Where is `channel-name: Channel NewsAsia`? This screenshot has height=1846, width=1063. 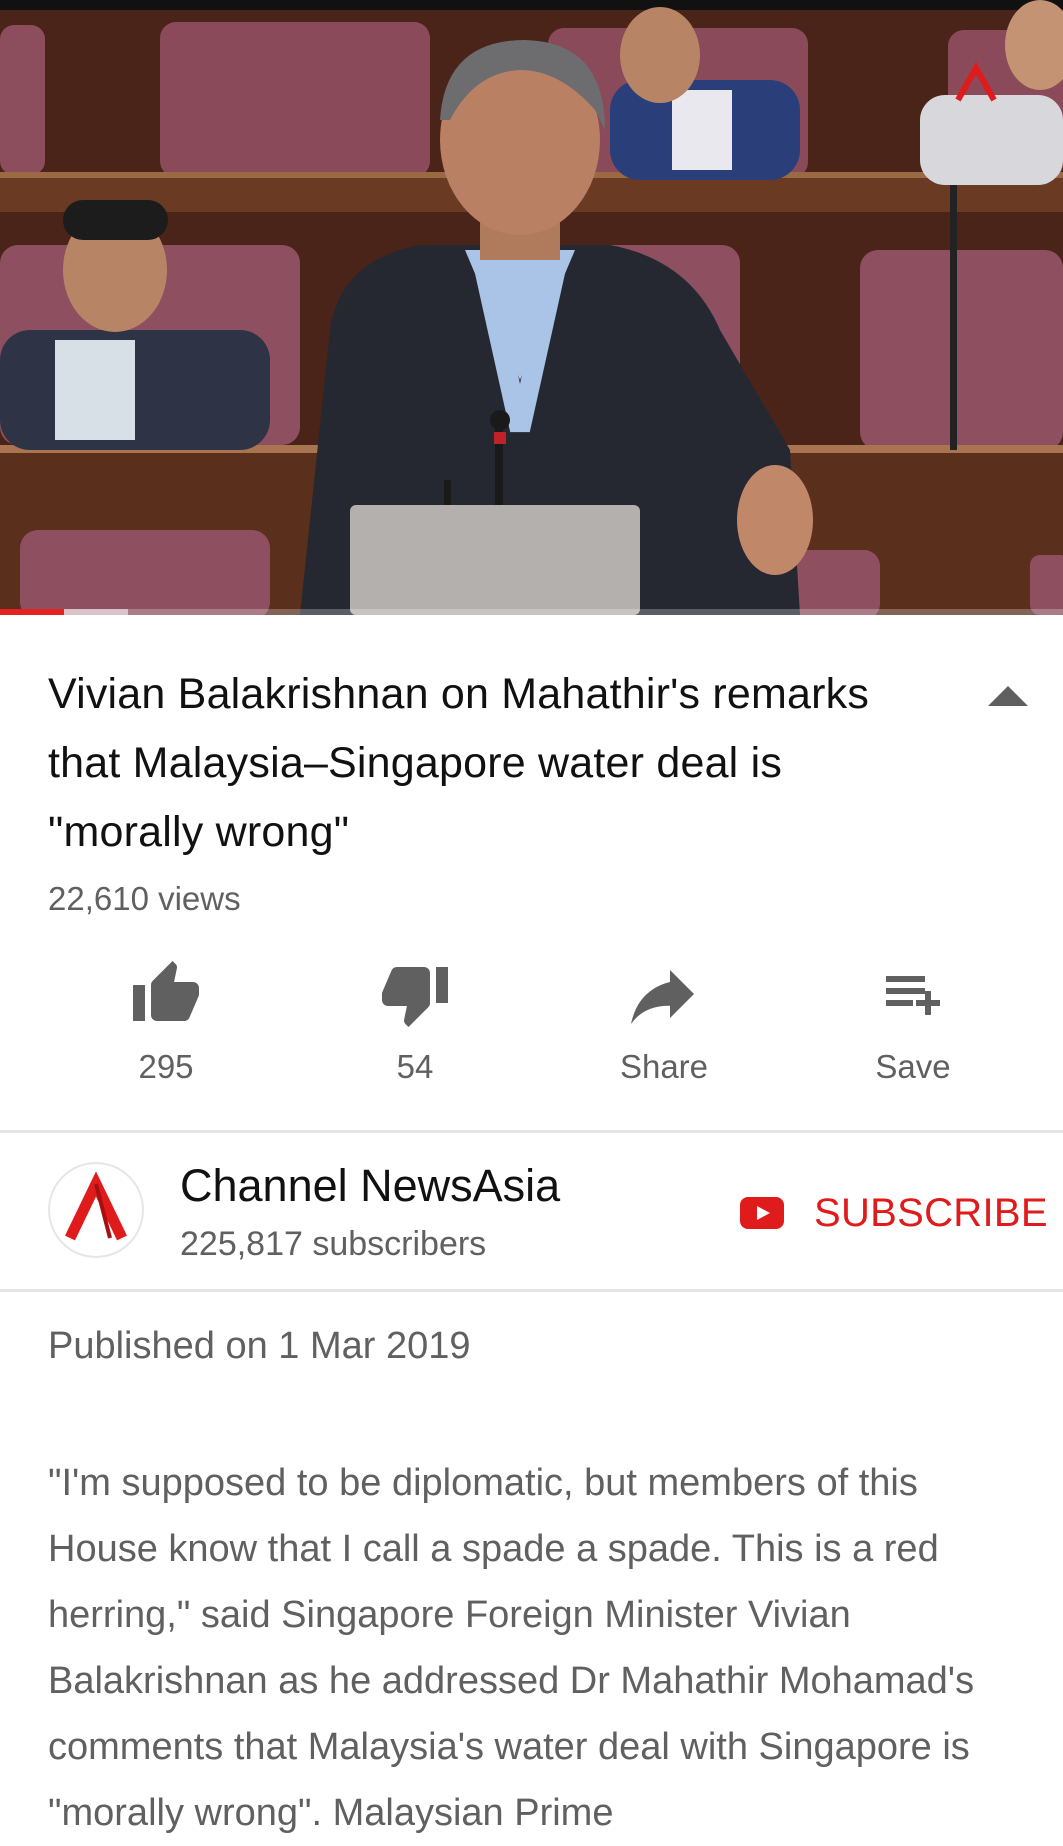 channel-name: Channel NewsAsia is located at coordinates (370, 1186).